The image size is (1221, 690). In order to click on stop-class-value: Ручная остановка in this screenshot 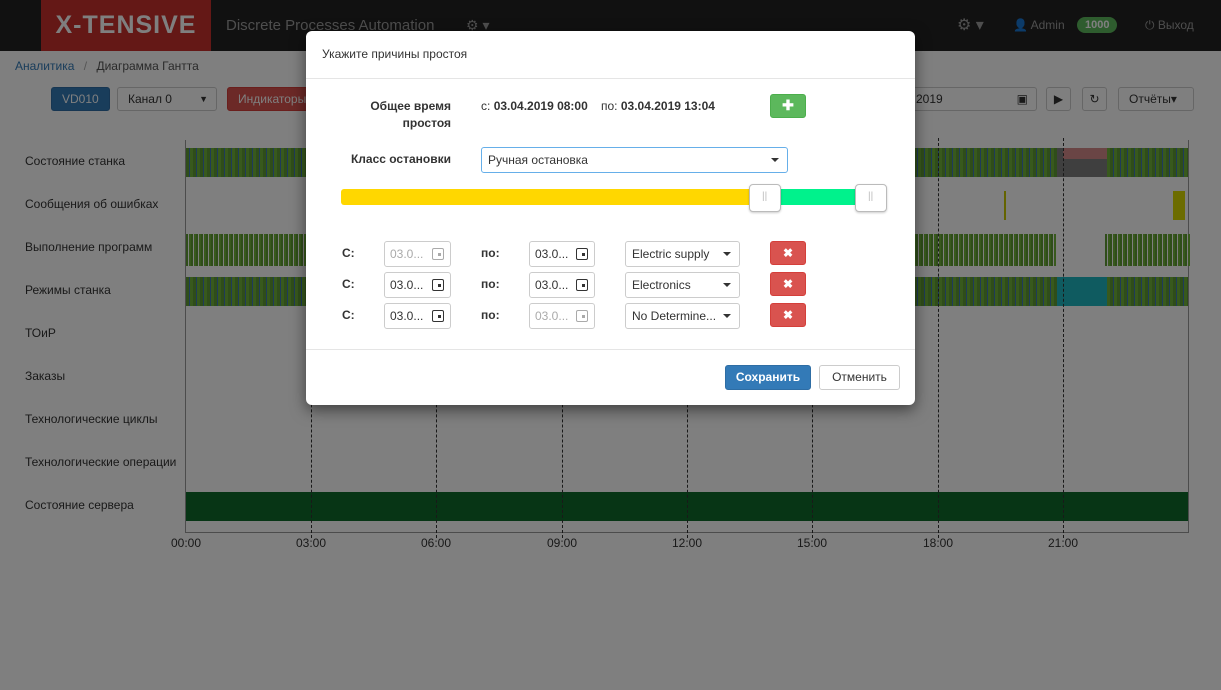, I will do `click(538, 160)`.